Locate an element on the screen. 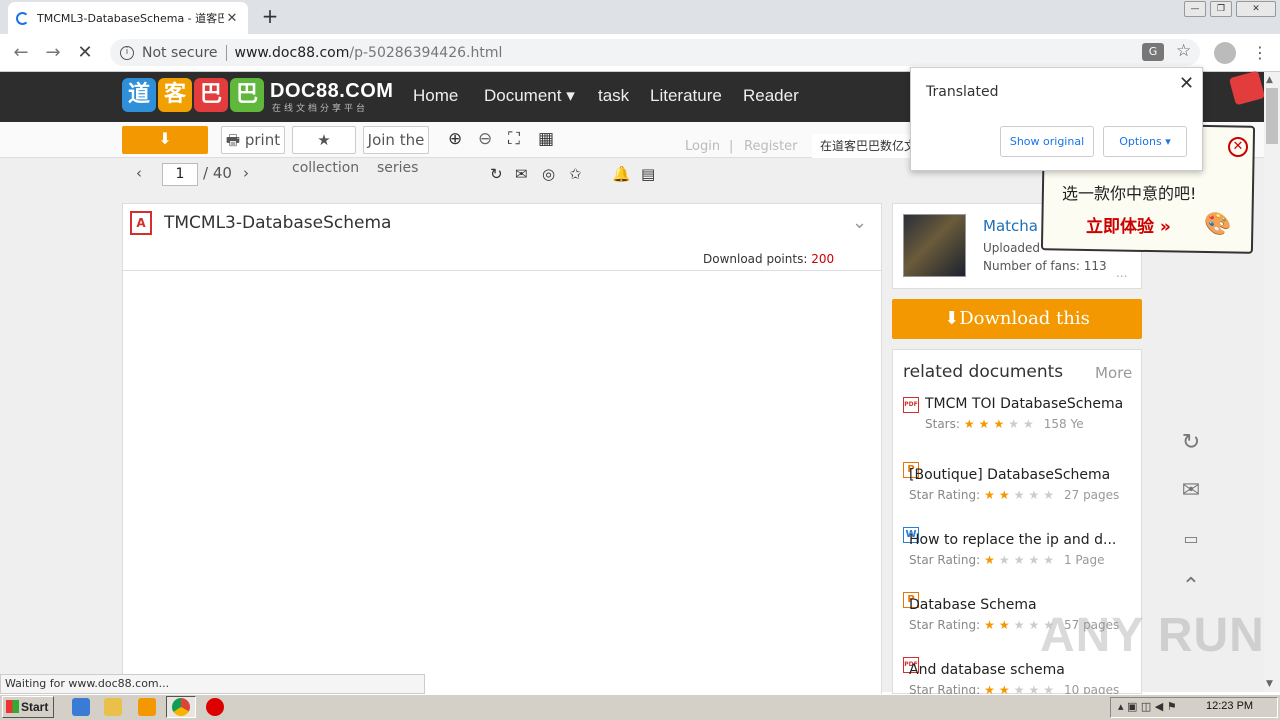 The image size is (1280, 720). scrollbar-thumb is located at coordinates (1272, 116).